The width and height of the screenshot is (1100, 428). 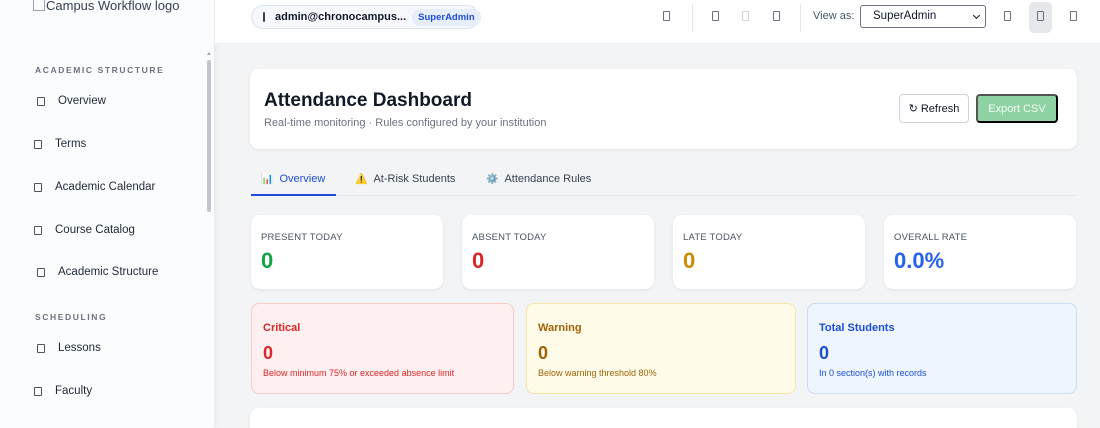 I want to click on stat-label: OVERALL RATE, so click(x=931, y=237).